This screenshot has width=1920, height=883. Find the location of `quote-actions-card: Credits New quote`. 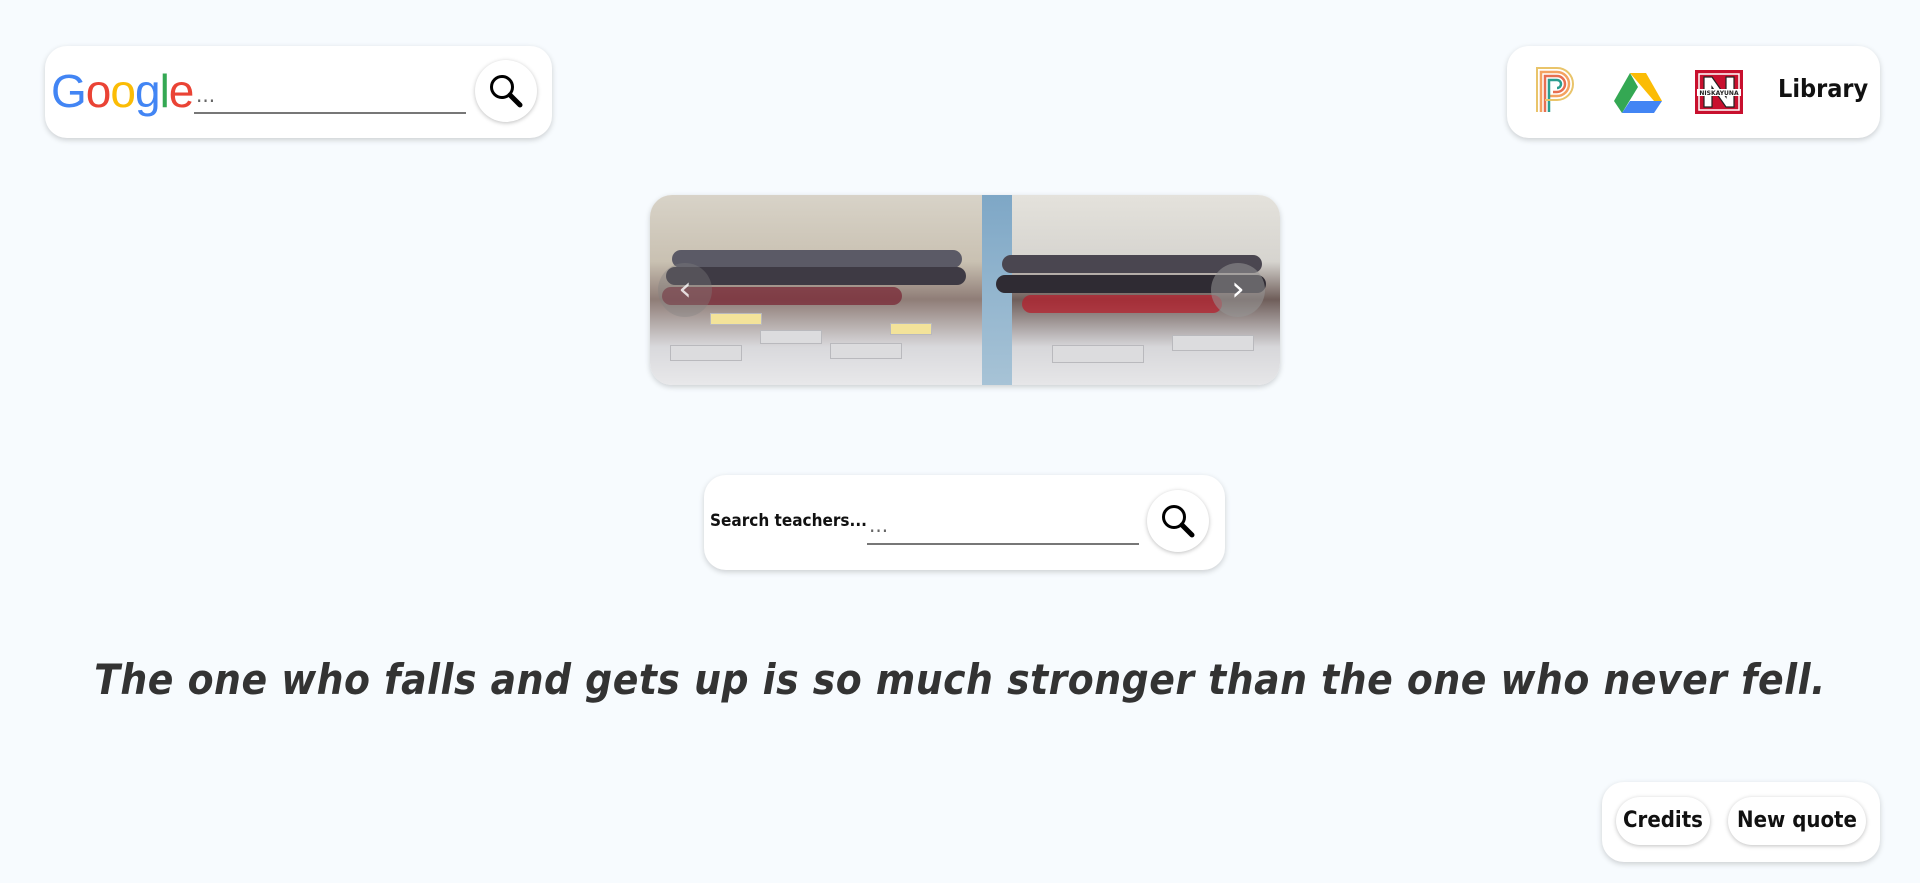

quote-actions-card: Credits New quote is located at coordinates (1741, 822).